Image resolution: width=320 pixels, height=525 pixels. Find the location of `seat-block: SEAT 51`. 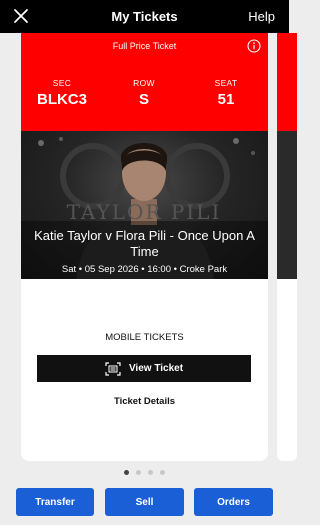

seat-block: SEAT 51 is located at coordinates (226, 93).